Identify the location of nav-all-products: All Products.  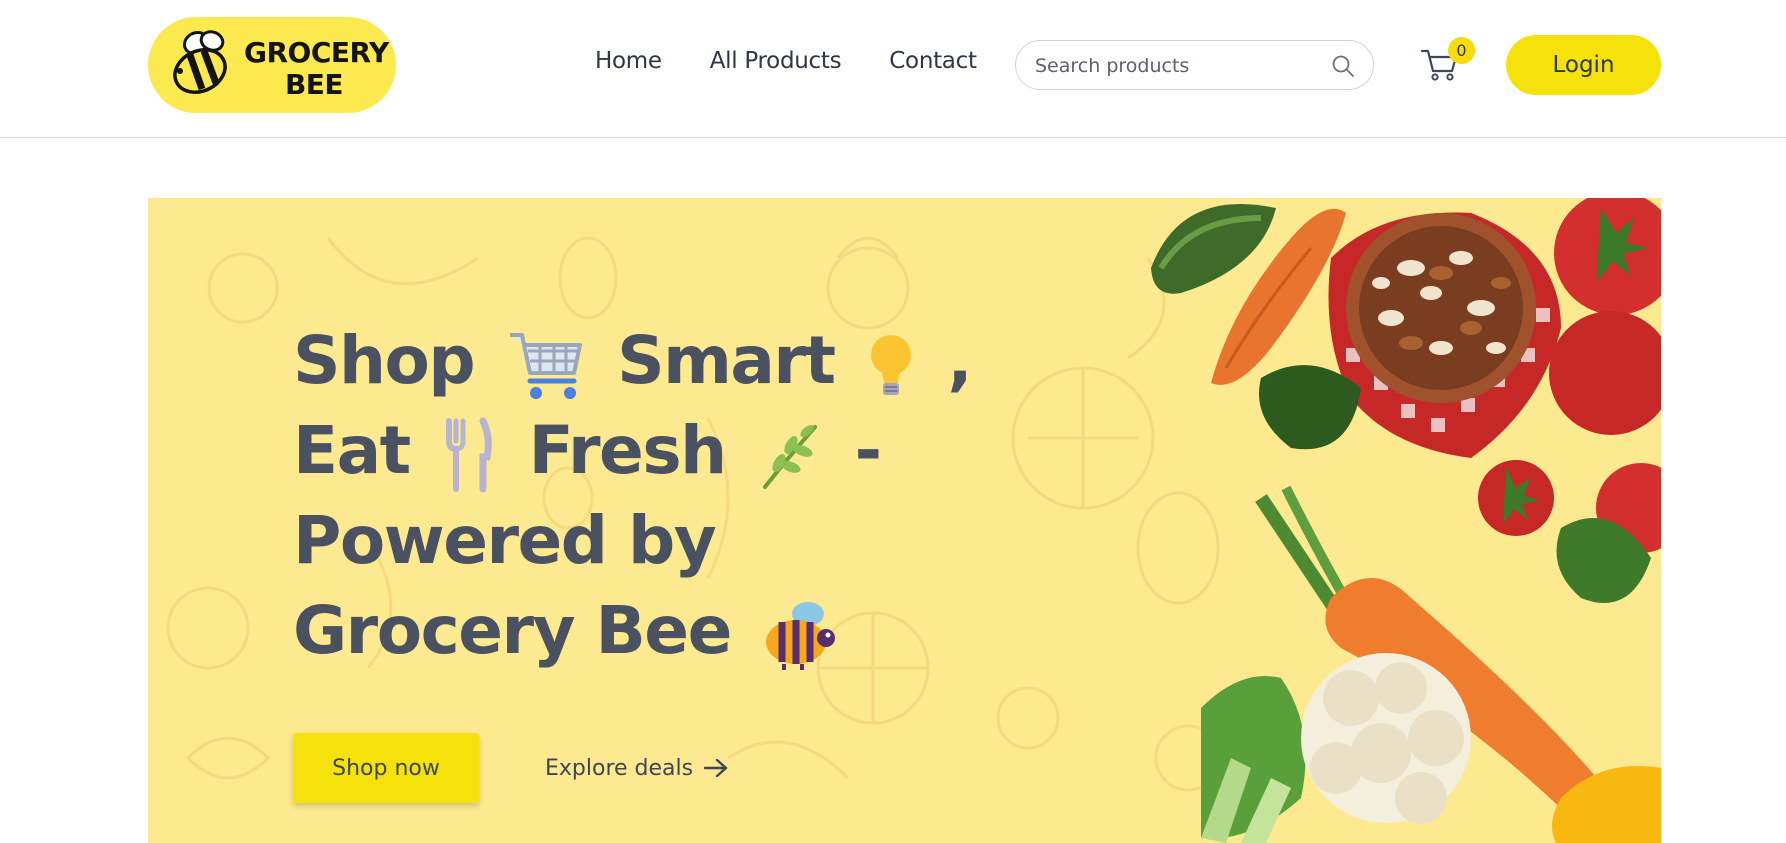
(776, 61).